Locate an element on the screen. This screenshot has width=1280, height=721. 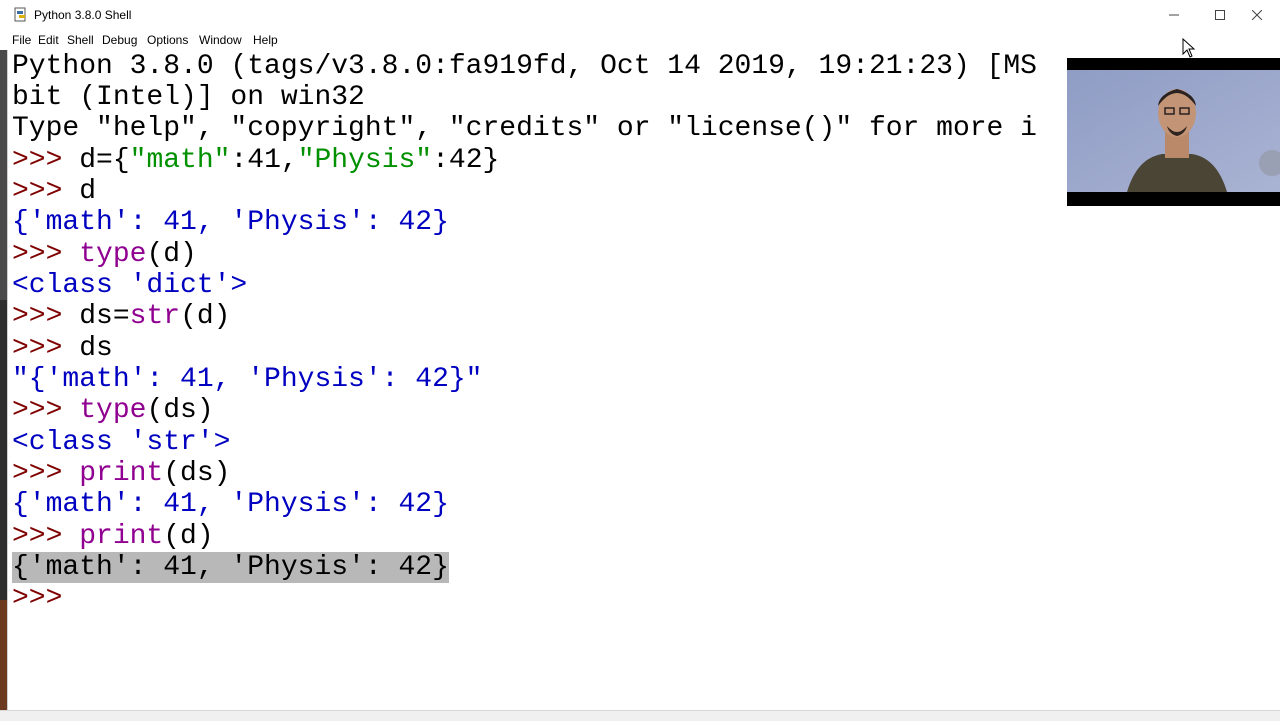
selected-output-line: {'math': 41, 'Physis': 42} is located at coordinates (230, 567).